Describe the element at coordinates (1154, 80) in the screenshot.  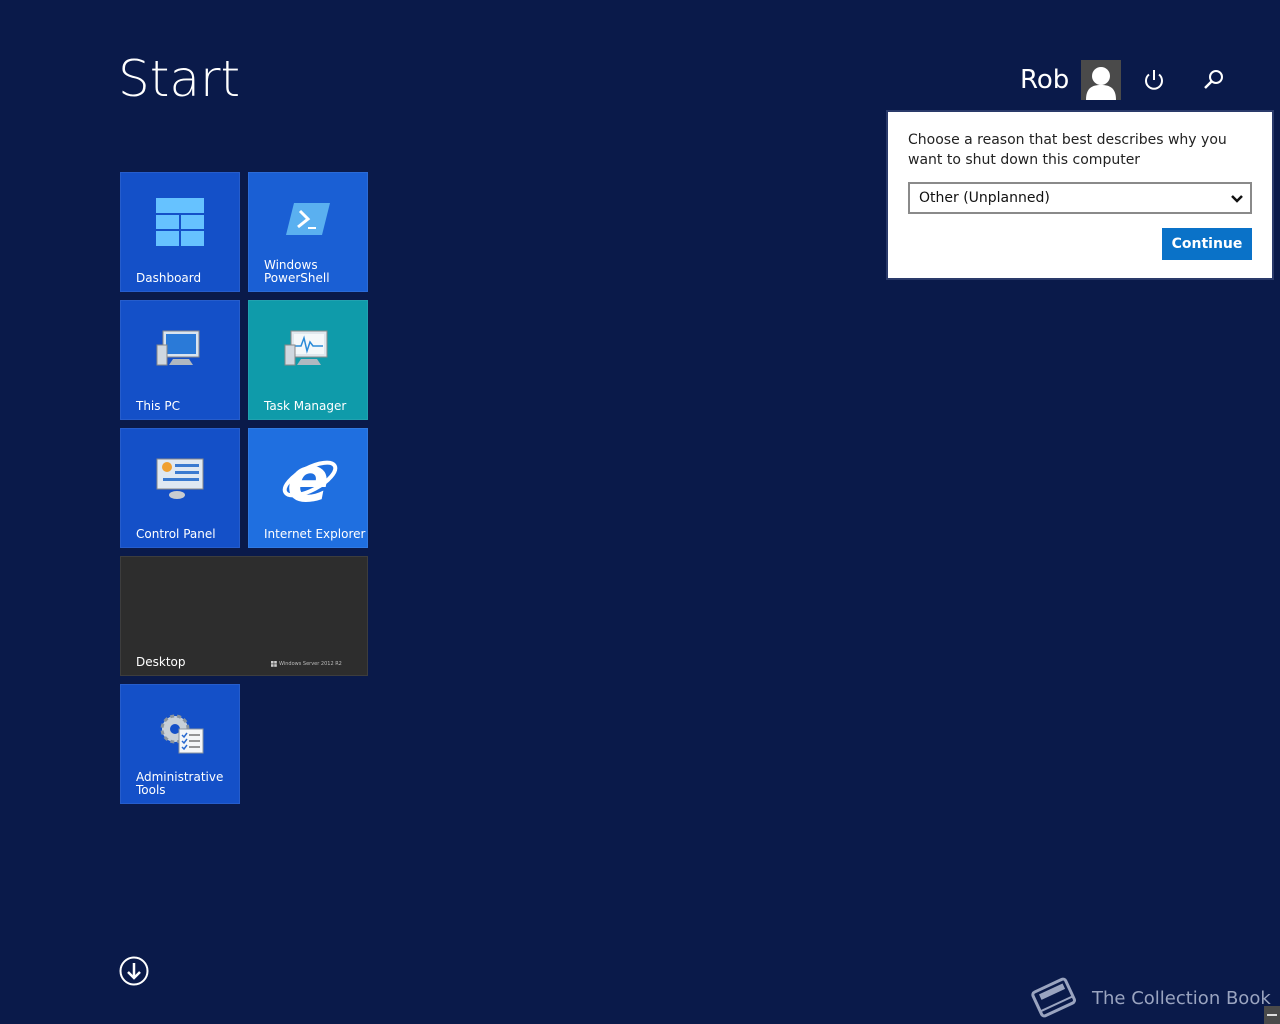
I see `power-icon` at that location.